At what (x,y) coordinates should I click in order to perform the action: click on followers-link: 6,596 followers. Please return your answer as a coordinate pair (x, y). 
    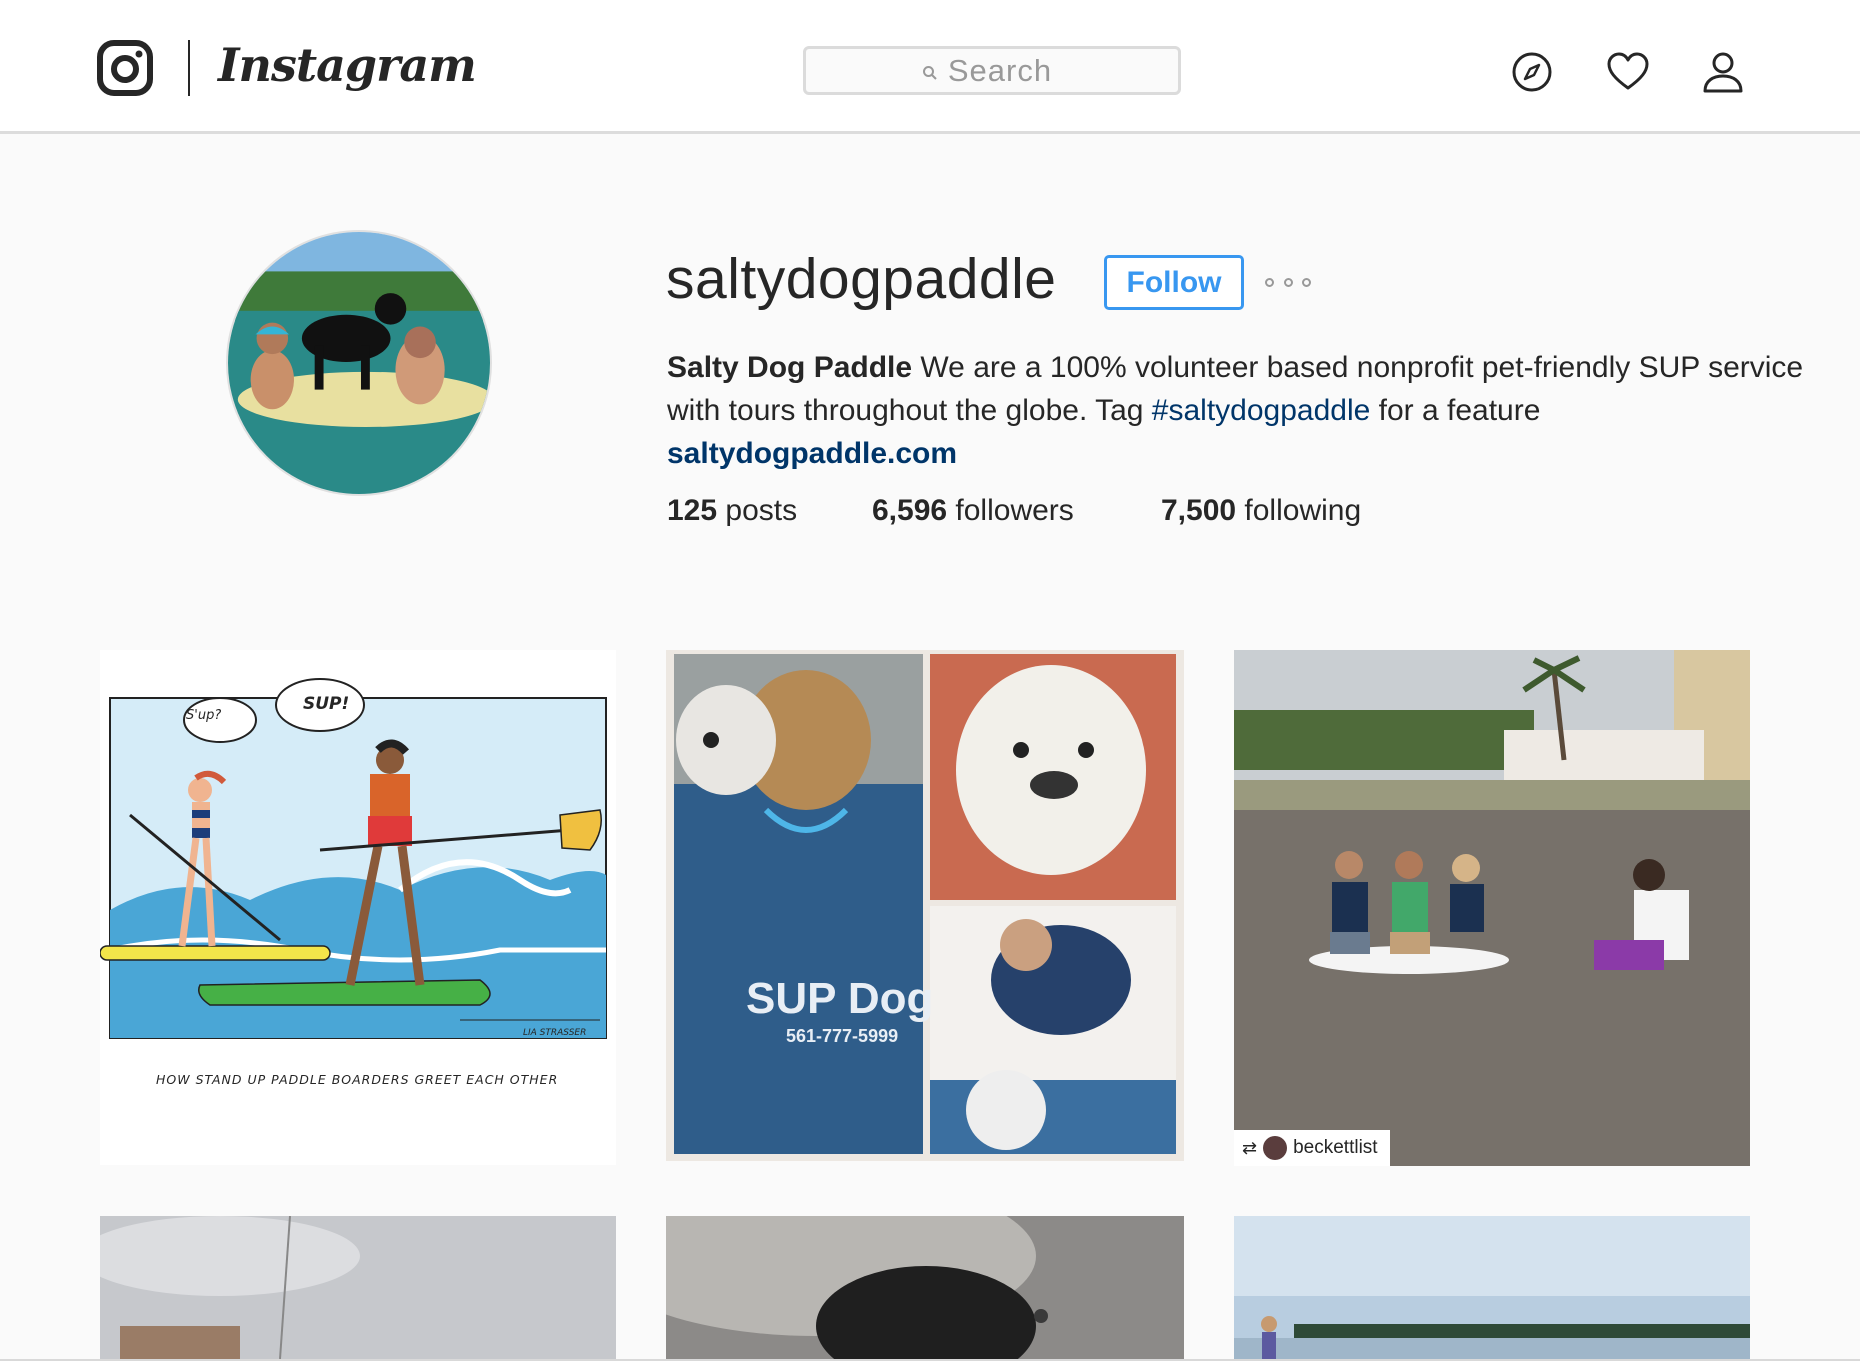
    Looking at the image, I should click on (973, 511).